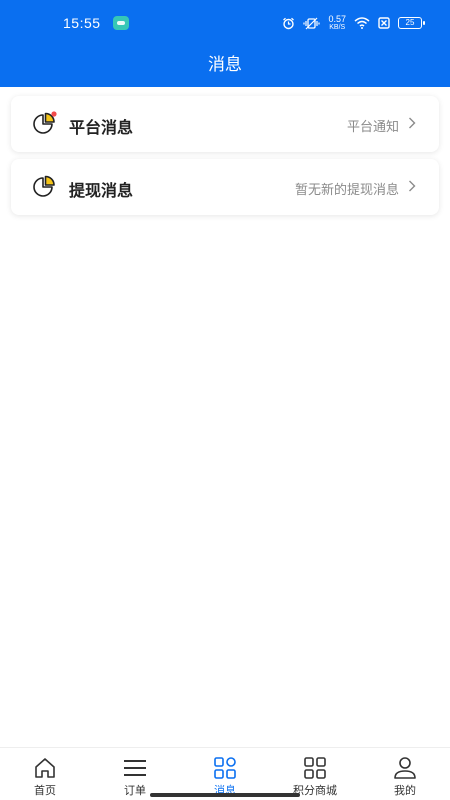 This screenshot has width=450, height=800. I want to click on unread-badge, so click(54, 114).